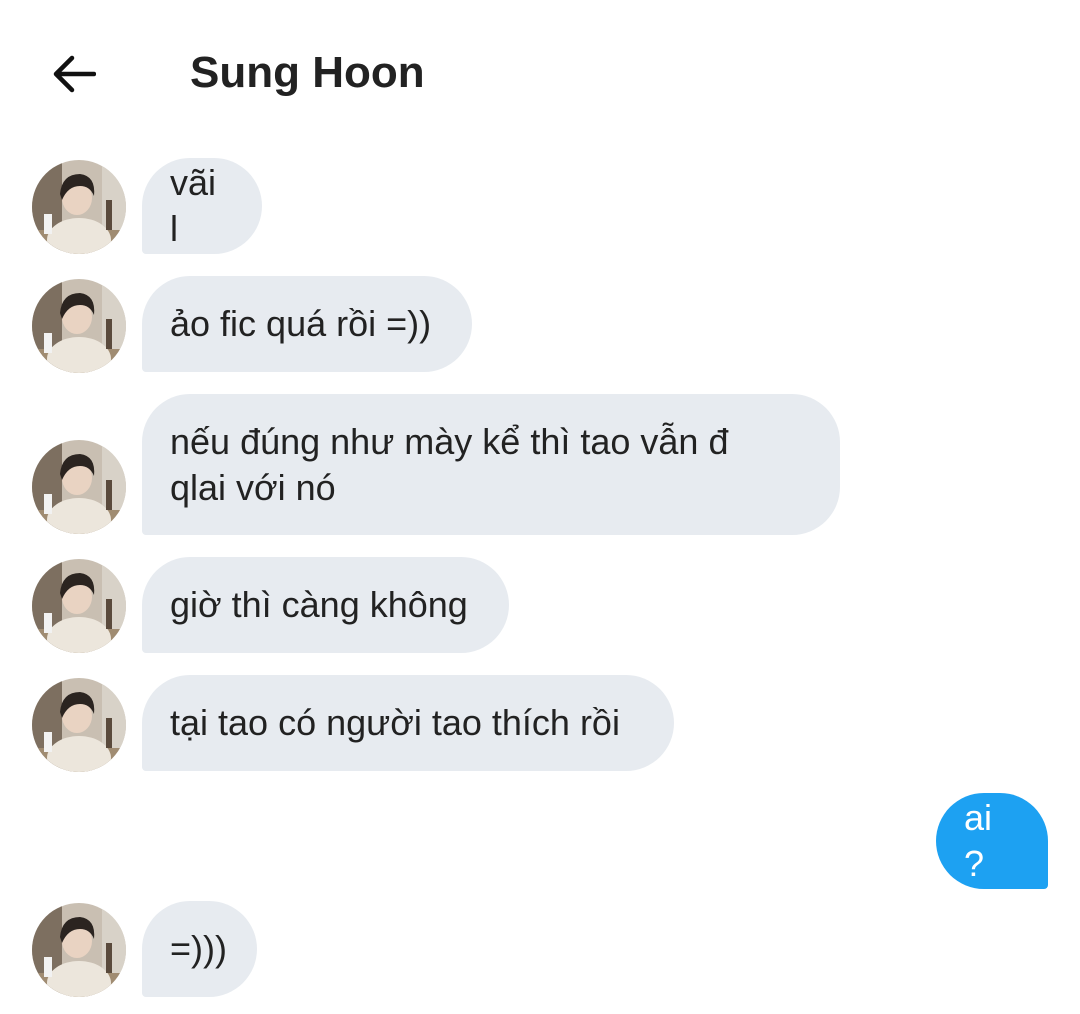 The width and height of the screenshot is (1080, 1014). I want to click on incoming-message-bubble: vãi l, so click(202, 206).